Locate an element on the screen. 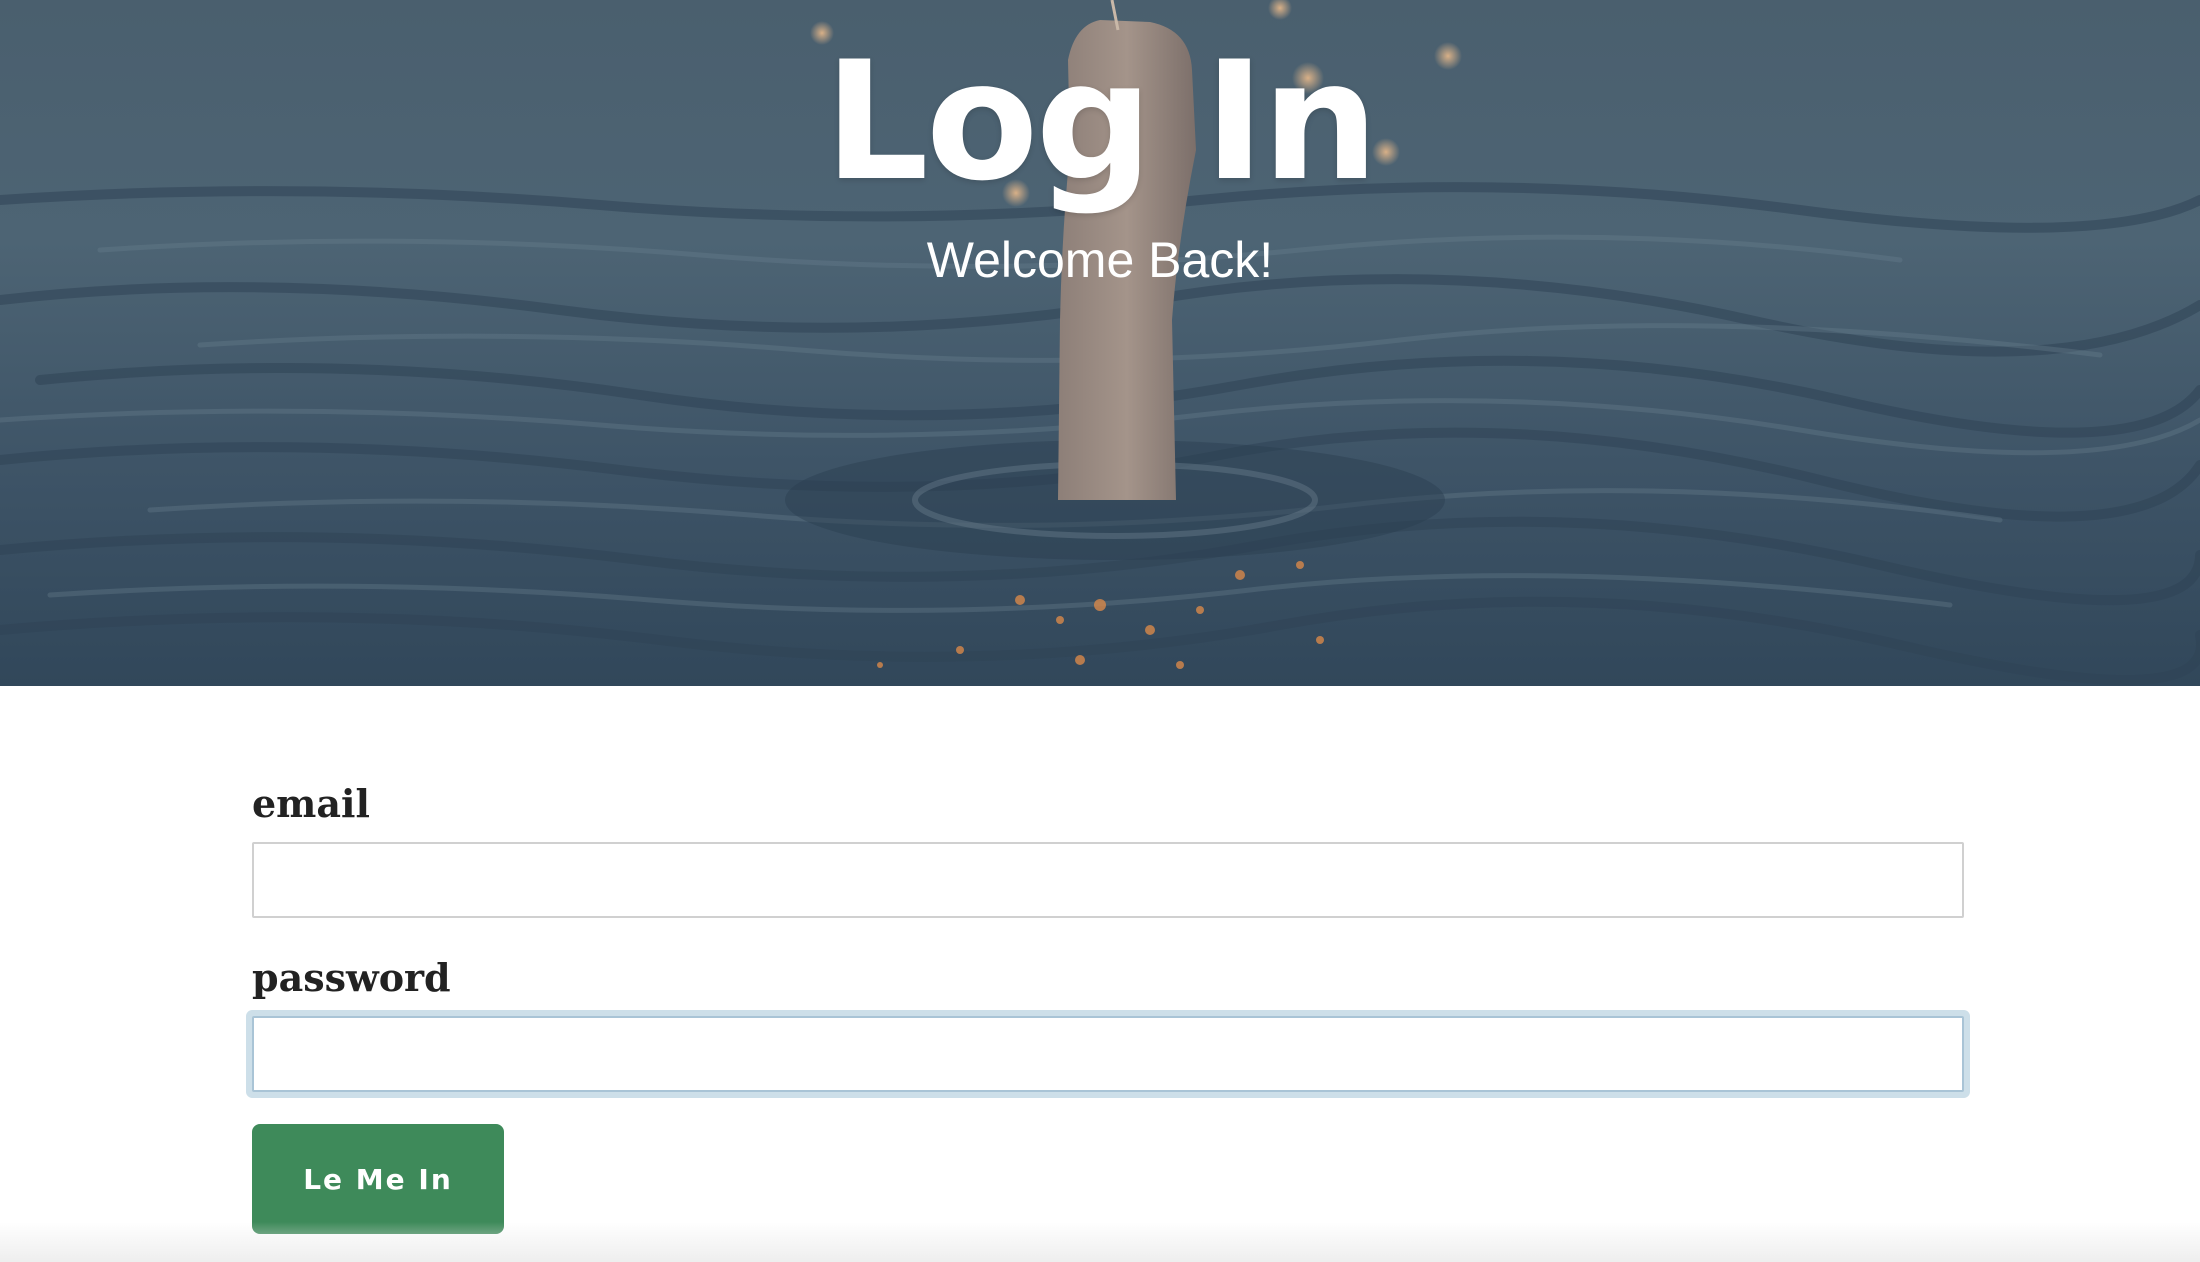 The image size is (2200, 1262). footer-shadow is located at coordinates (1100, 1242).